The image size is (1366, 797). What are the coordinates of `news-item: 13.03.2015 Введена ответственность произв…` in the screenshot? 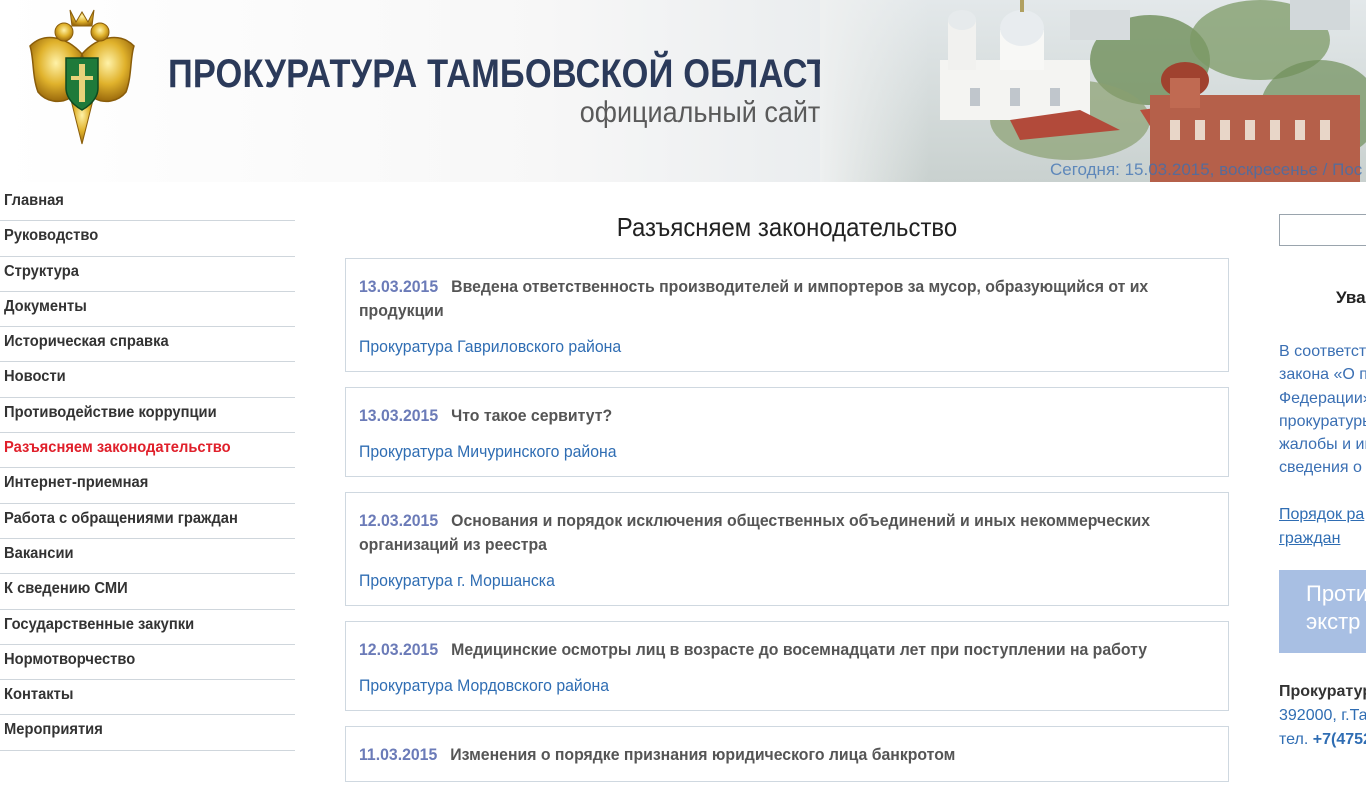 It's located at (787, 315).